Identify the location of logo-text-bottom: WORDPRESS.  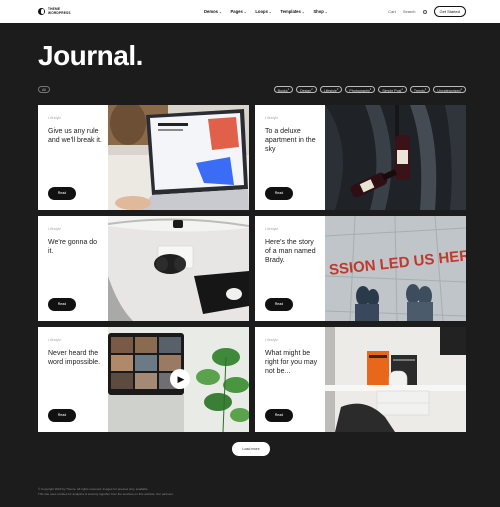
(59, 12).